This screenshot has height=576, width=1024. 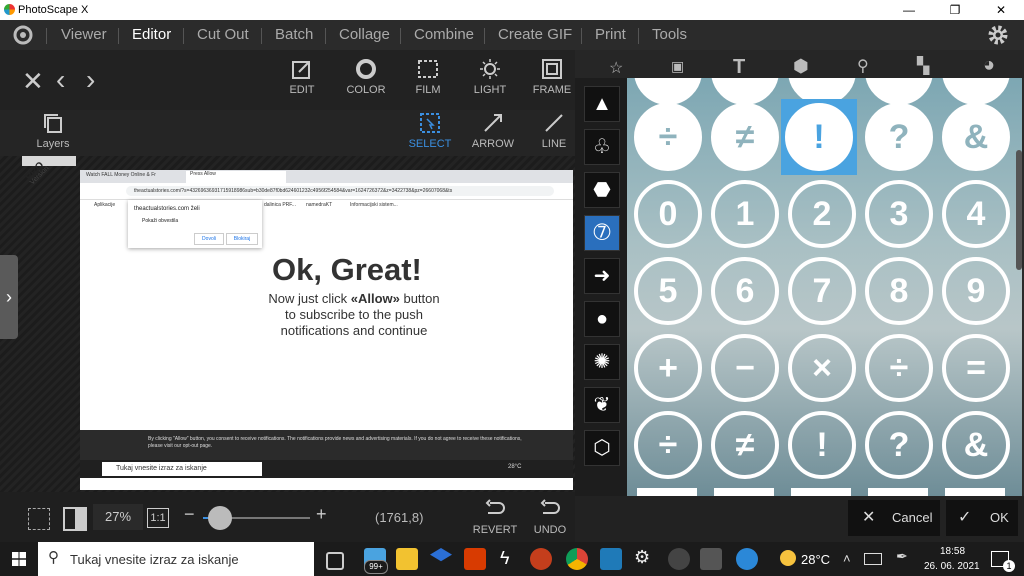 I want to click on menu-cut-out: Cut Out, so click(x=223, y=34).